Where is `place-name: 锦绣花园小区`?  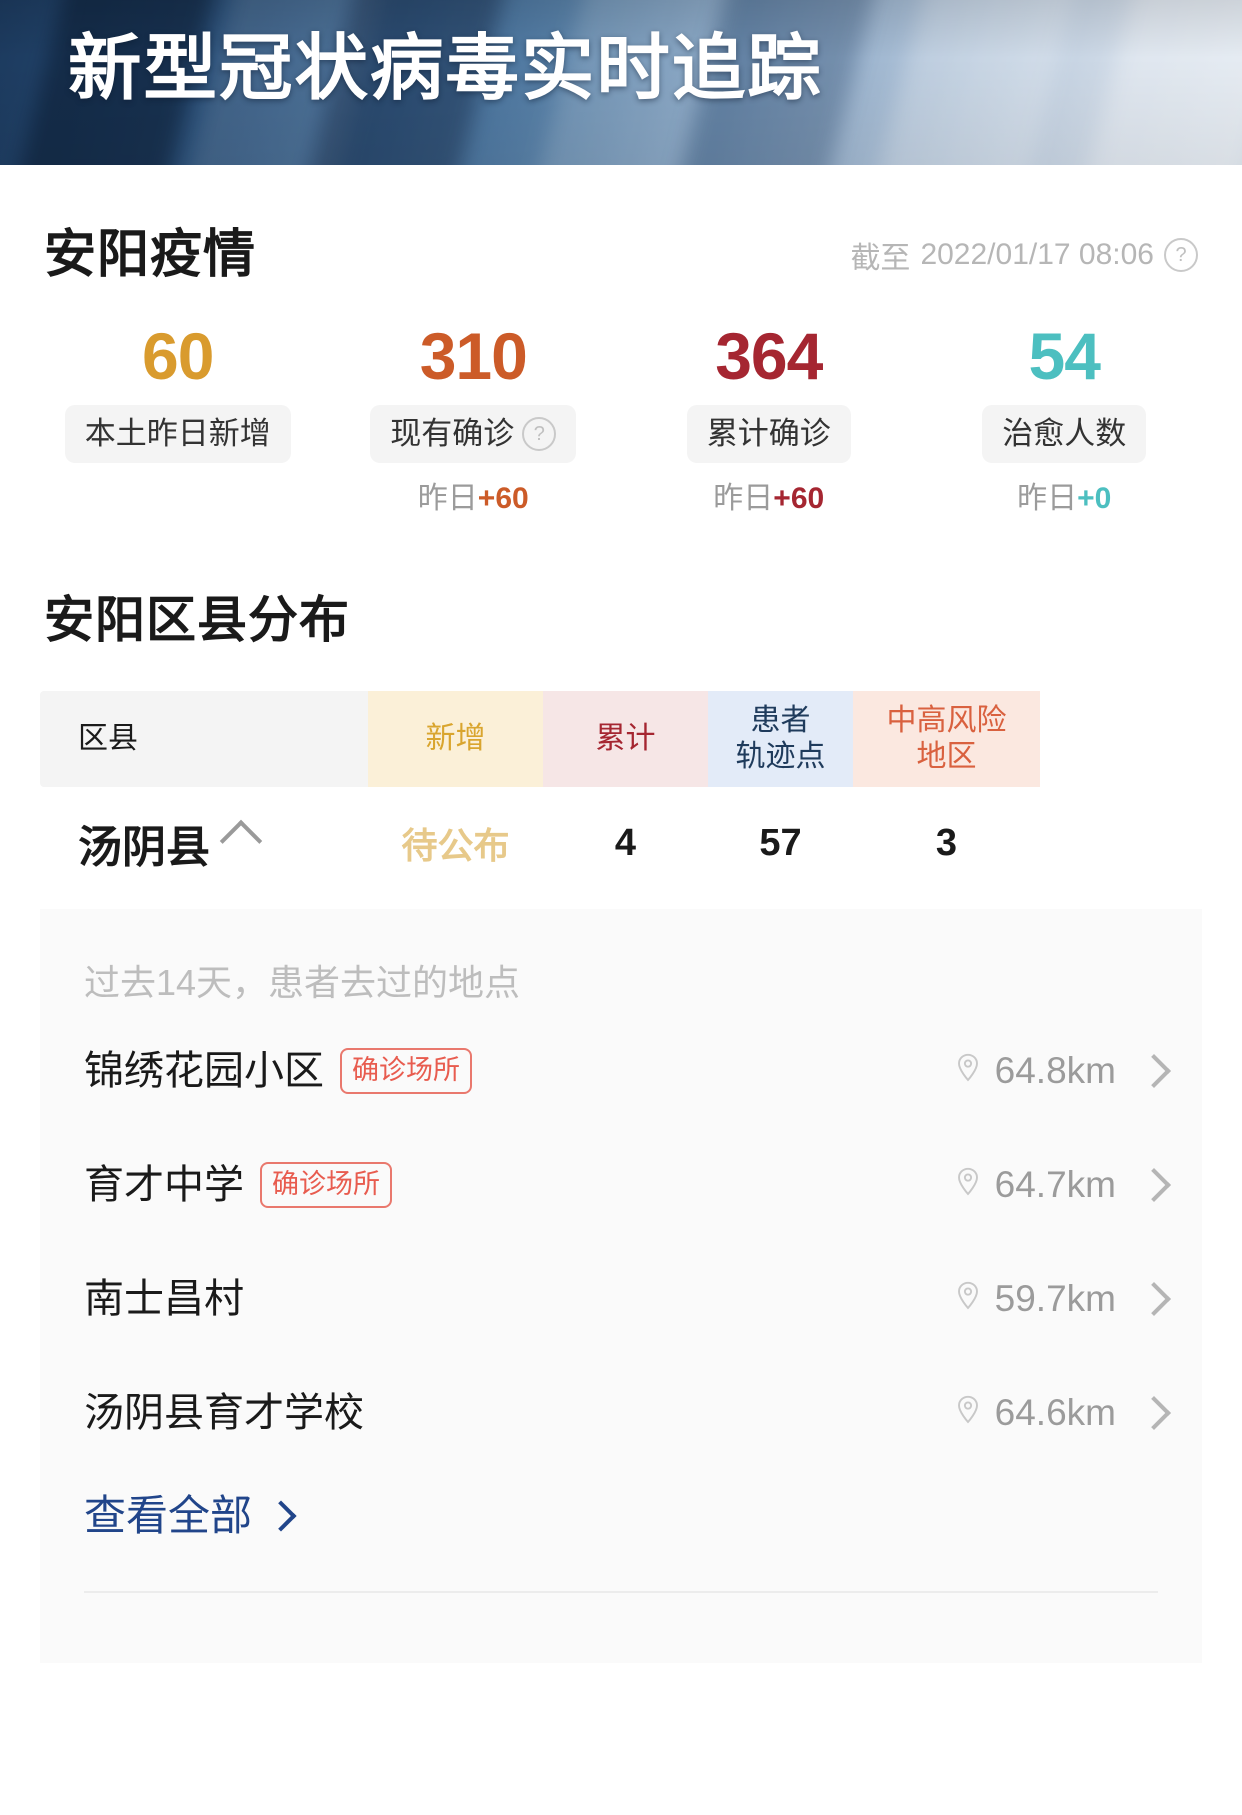 place-name: 锦绣花园小区 is located at coordinates (204, 1071).